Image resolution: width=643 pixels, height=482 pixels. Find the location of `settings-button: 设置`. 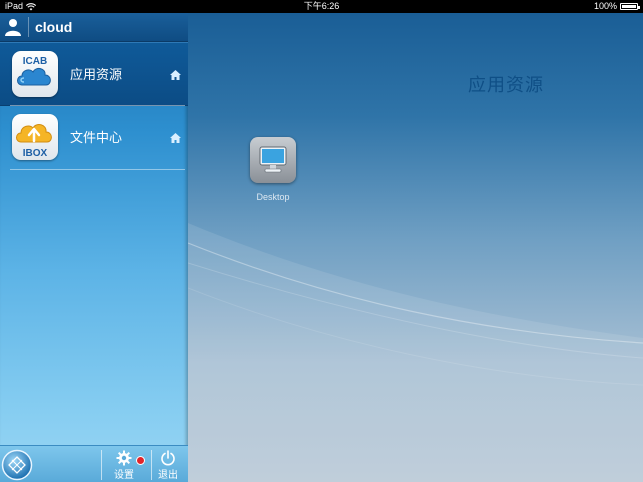

settings-button: 设置 is located at coordinates (124, 465).